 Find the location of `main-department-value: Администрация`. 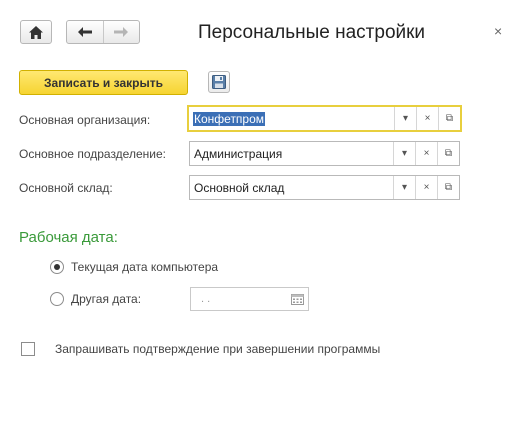

main-department-value: Администрация is located at coordinates (238, 153).